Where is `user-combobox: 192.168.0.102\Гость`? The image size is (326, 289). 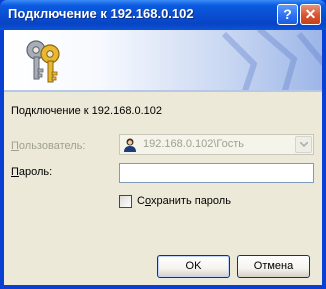
user-combobox: 192.168.0.102\Гость is located at coordinates (216, 144).